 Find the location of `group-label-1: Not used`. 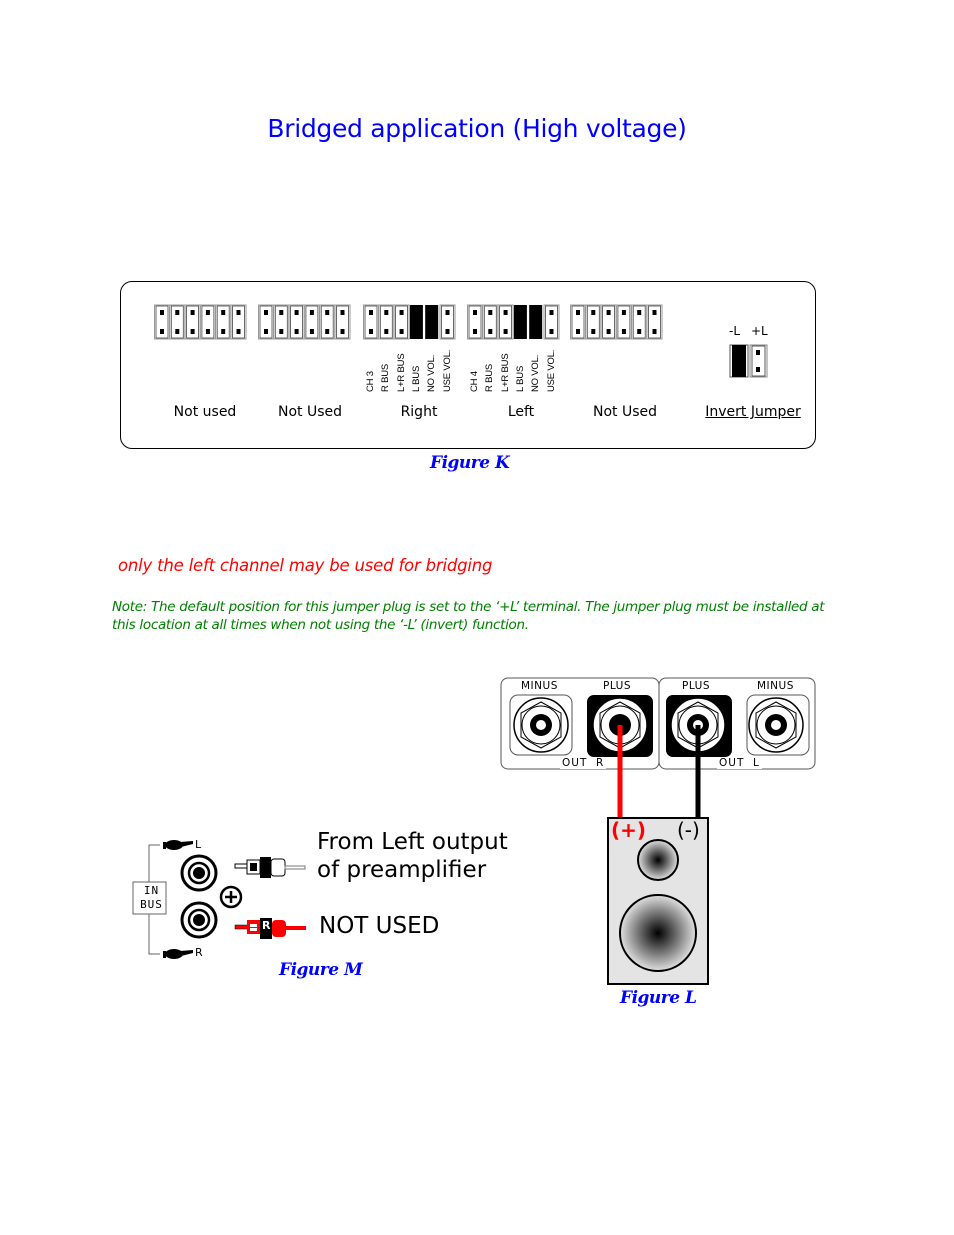

group-label-1: Not used is located at coordinates (205, 412).